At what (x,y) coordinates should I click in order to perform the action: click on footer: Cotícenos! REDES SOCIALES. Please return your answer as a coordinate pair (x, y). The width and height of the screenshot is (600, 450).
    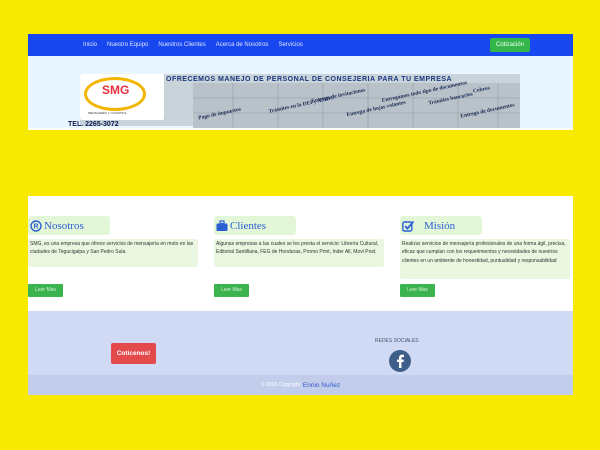
    Looking at the image, I should click on (300, 343).